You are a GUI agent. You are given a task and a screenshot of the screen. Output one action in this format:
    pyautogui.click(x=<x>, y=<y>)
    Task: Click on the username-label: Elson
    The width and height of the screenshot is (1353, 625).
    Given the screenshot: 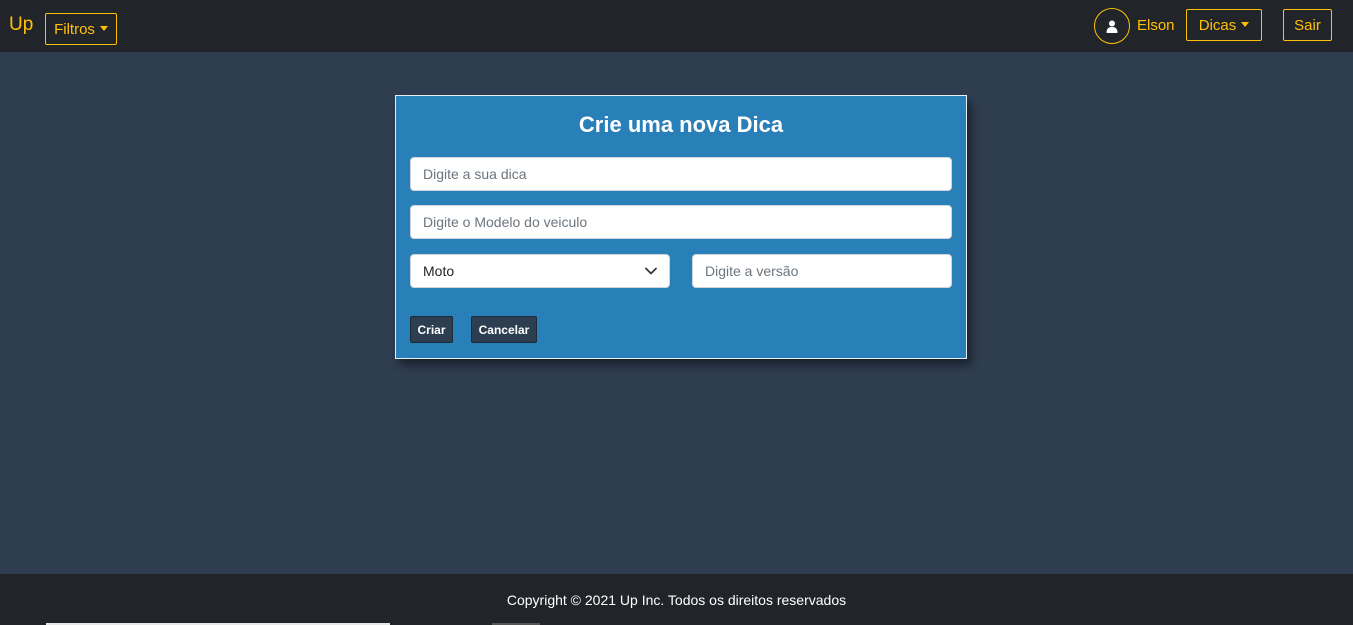 What is the action you would take?
    pyautogui.click(x=1156, y=25)
    